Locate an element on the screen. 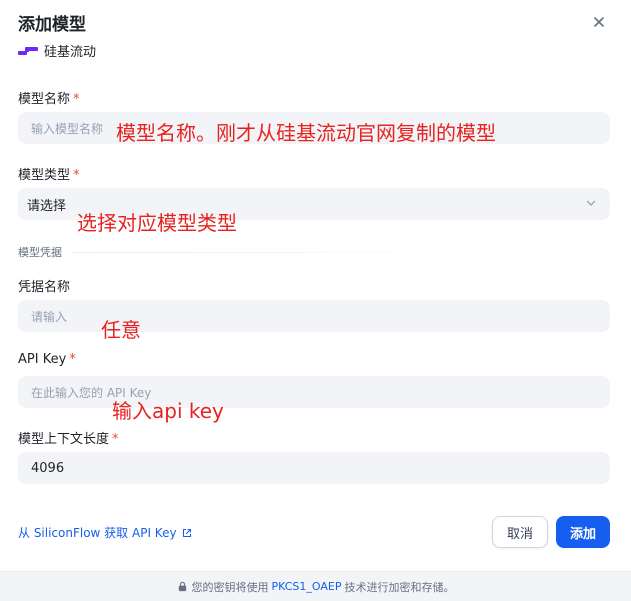 This screenshot has height=601, width=631. context-length-label: 模型上下文长度 * is located at coordinates (68, 437).